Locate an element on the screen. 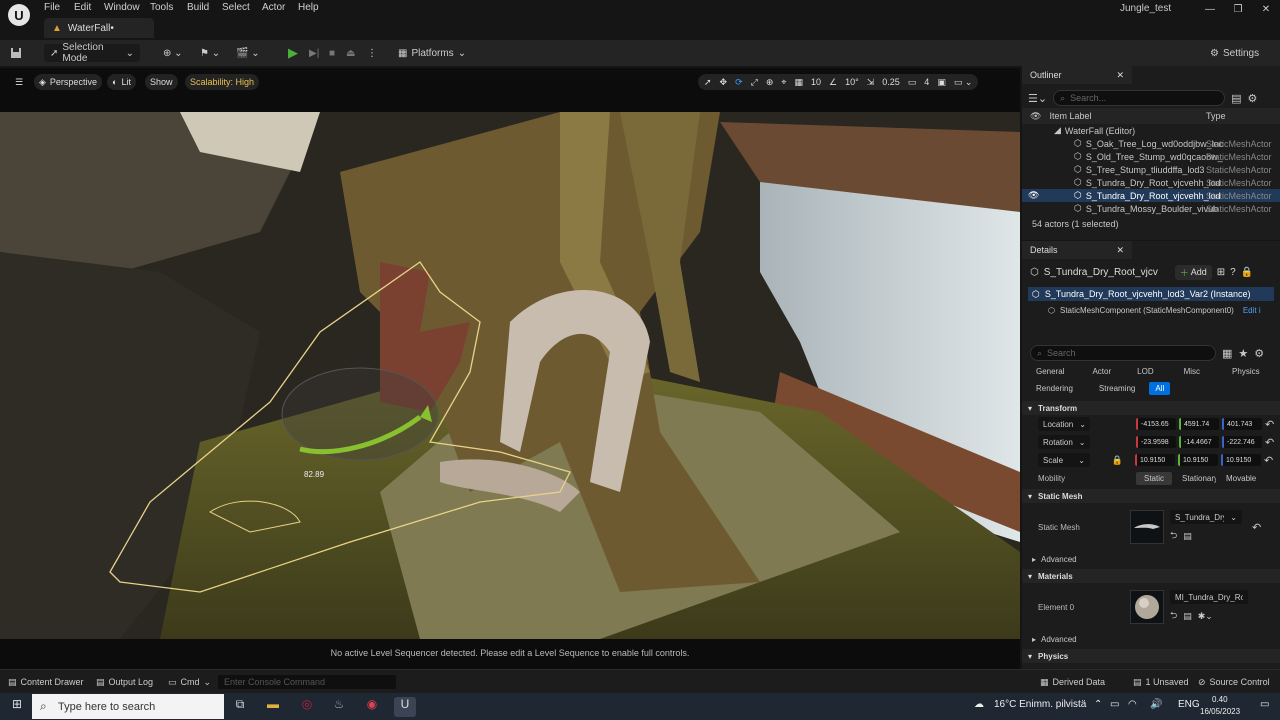 This screenshot has height=720, width=1280. translate-tool-icon: ✥ is located at coordinates (724, 82).